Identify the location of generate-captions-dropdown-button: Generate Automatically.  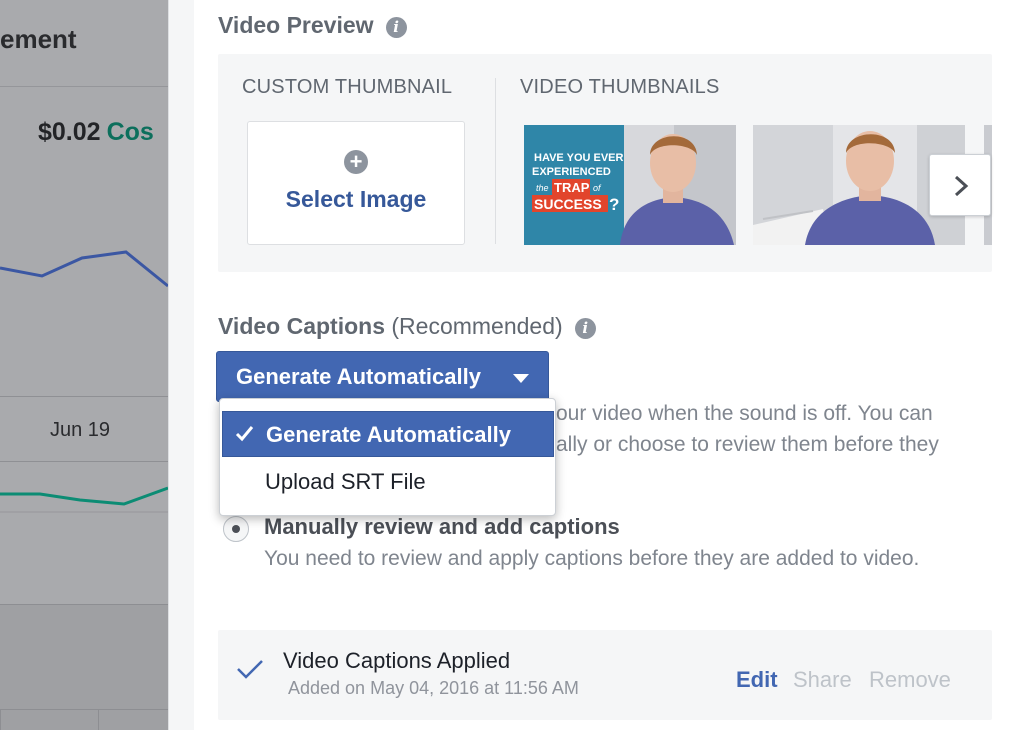
(382, 376).